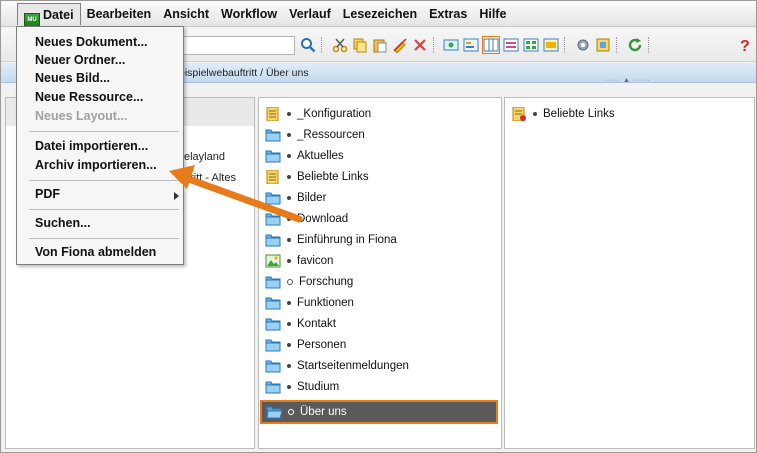  What do you see at coordinates (318, 387) in the screenshot?
I see `list-item-label: Studium` at bounding box center [318, 387].